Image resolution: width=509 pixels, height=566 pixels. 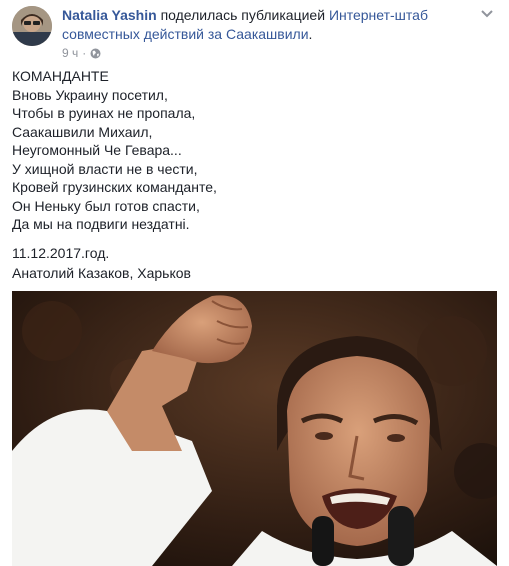 I want to click on poem-date: 11.12.2017.год., so click(x=61, y=253).